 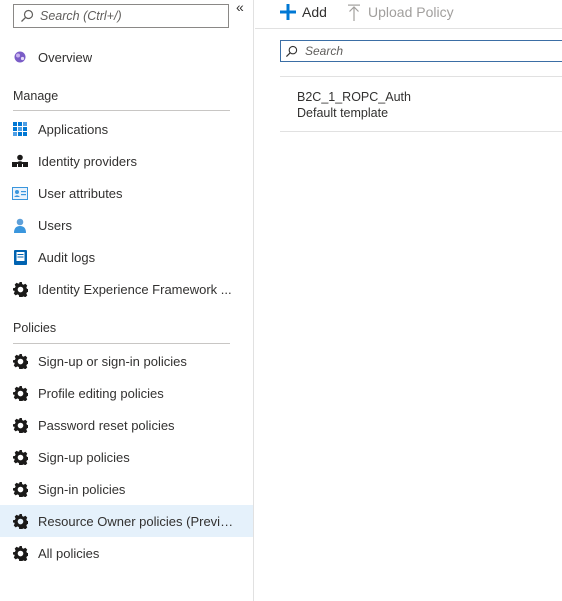 What do you see at coordinates (20, 57) in the screenshot?
I see `overview-icon` at bounding box center [20, 57].